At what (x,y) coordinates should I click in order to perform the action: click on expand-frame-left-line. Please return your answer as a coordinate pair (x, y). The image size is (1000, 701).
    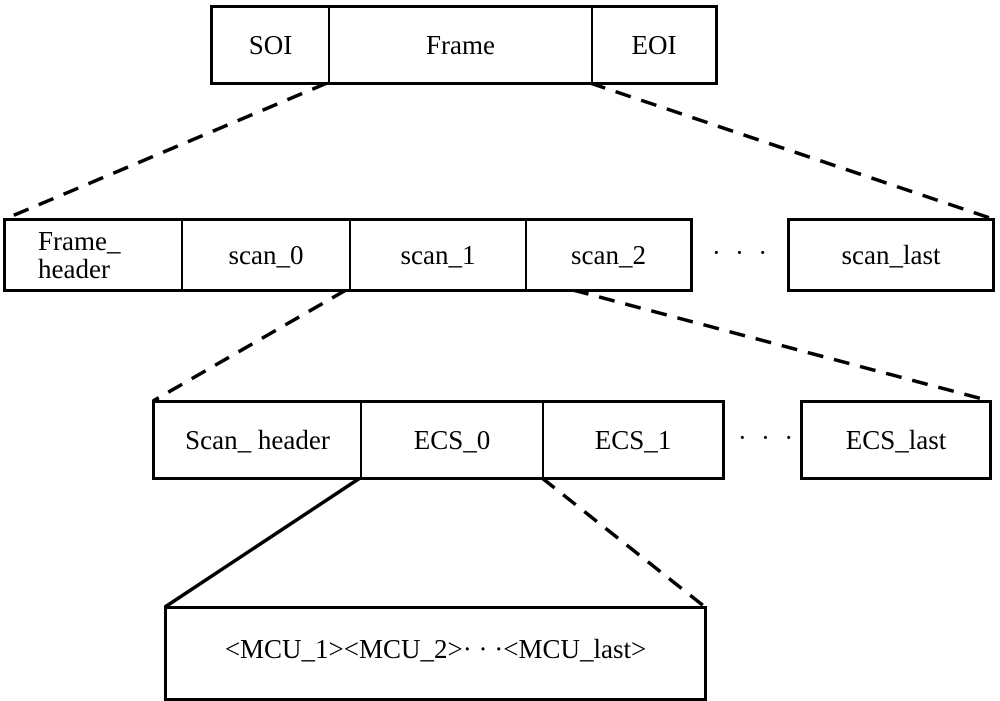
    Looking at the image, I should click on (166, 151).